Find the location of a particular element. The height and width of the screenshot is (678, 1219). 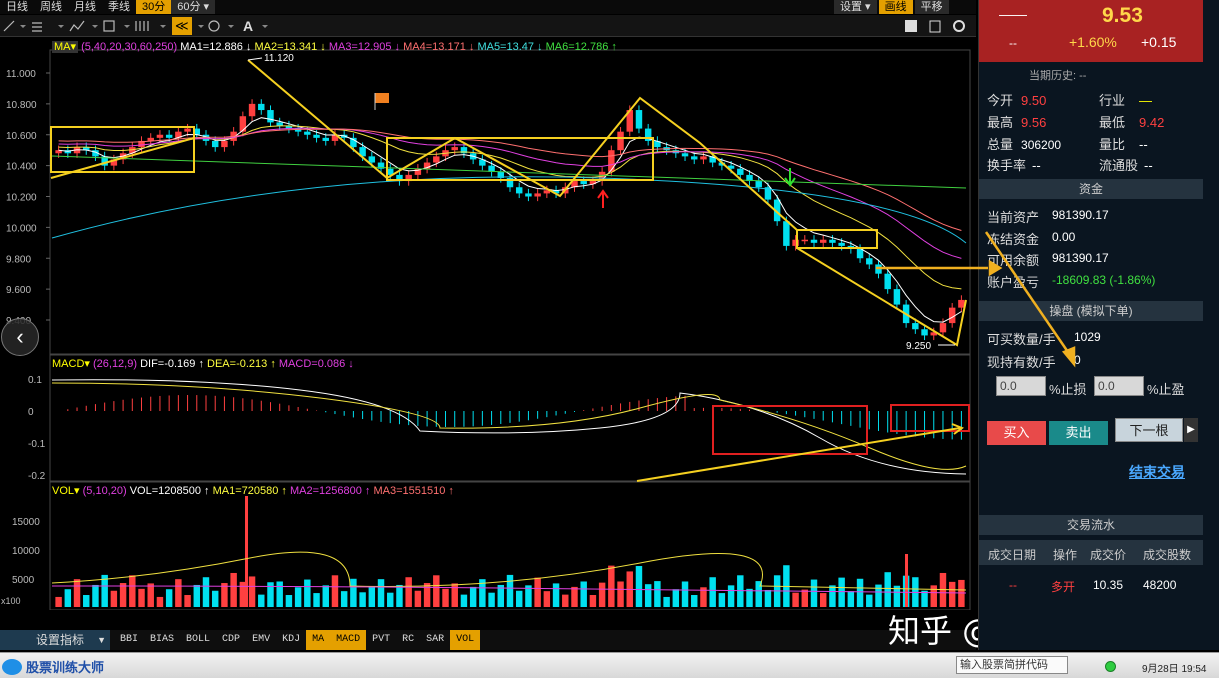

price-tick-label: 9.600 is located at coordinates (18, 290).